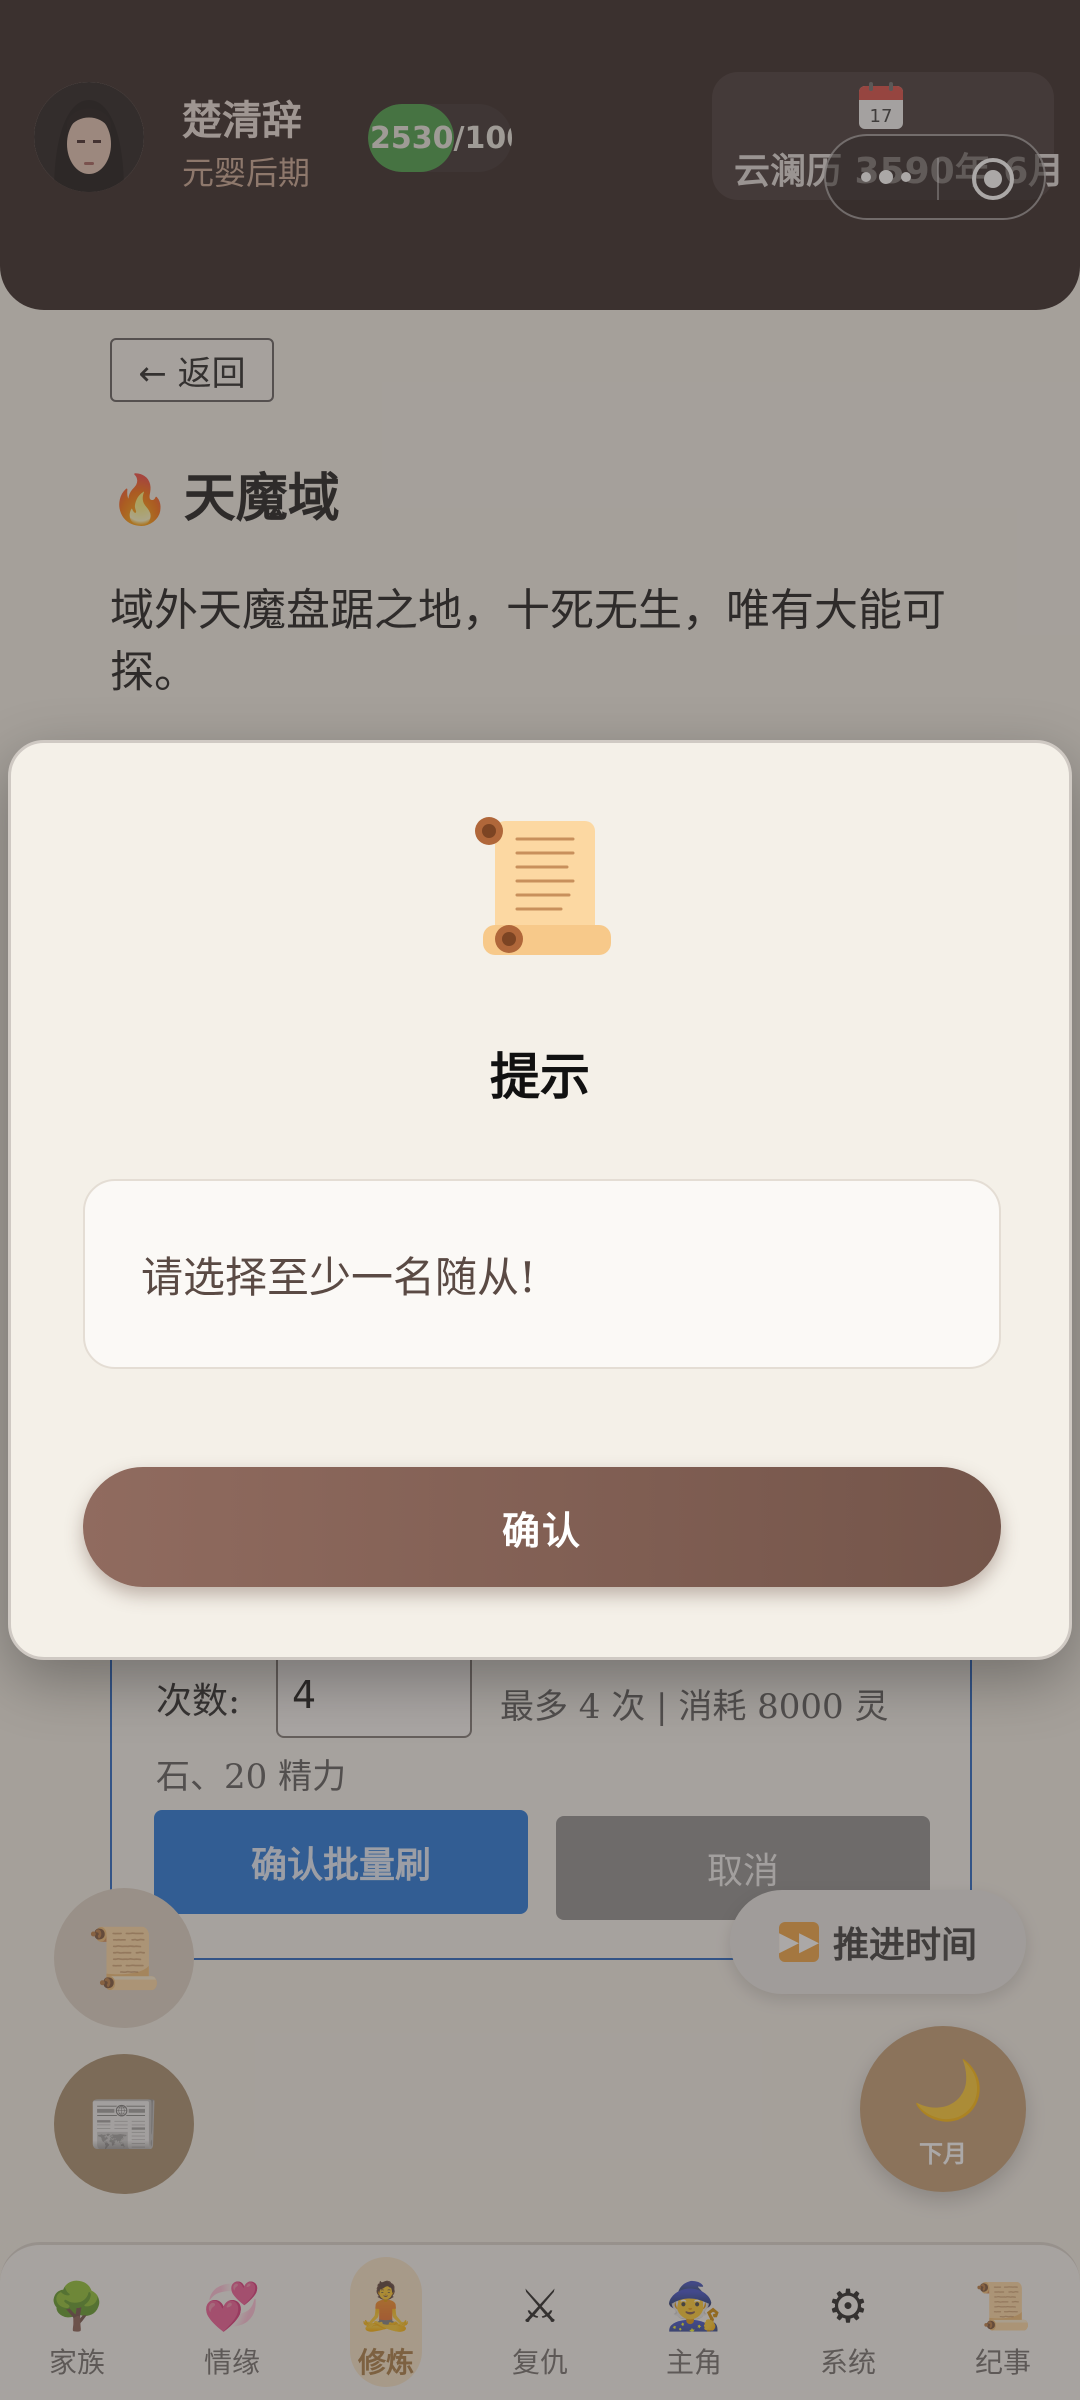 Image resolution: width=1080 pixels, height=2400 pixels. Describe the element at coordinates (542, 1274) in the screenshot. I see `dialog-message-box: 请选择至少一名随从!` at that location.